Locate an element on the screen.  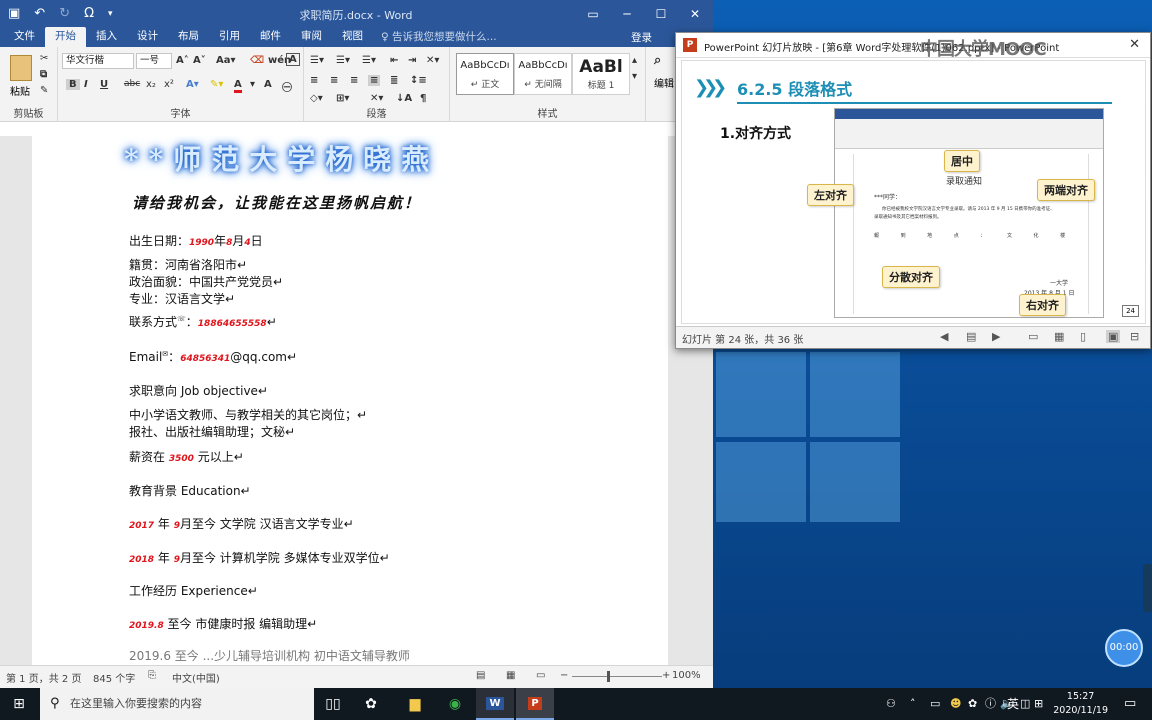
zoom-slider-thumb is located at coordinates (608, 676).